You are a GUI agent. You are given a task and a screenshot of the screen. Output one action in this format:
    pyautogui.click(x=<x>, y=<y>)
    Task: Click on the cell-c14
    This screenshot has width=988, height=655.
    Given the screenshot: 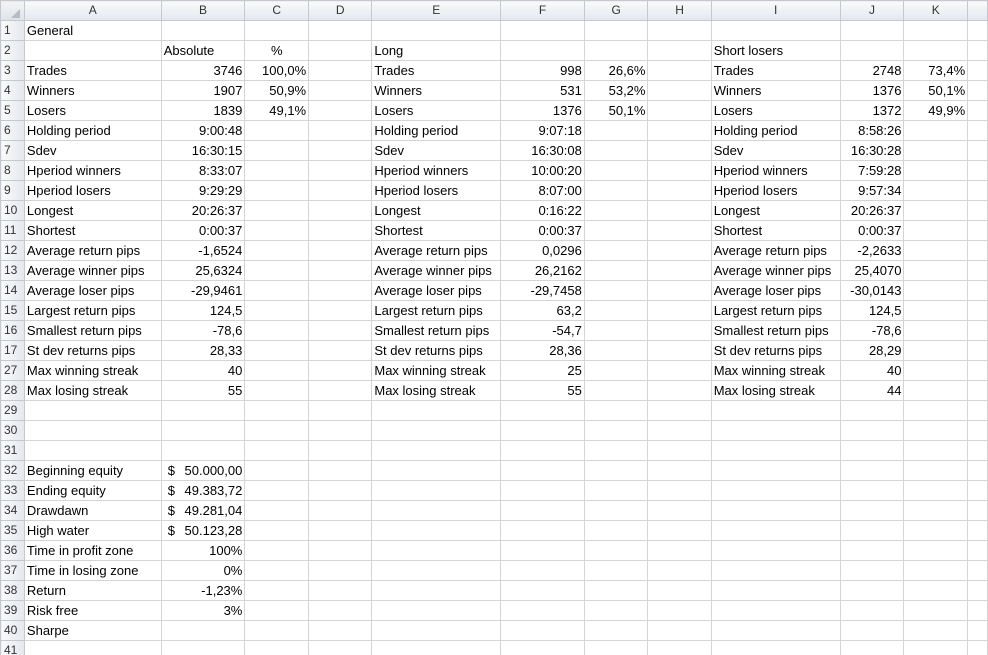 What is the action you would take?
    pyautogui.click(x=277, y=290)
    